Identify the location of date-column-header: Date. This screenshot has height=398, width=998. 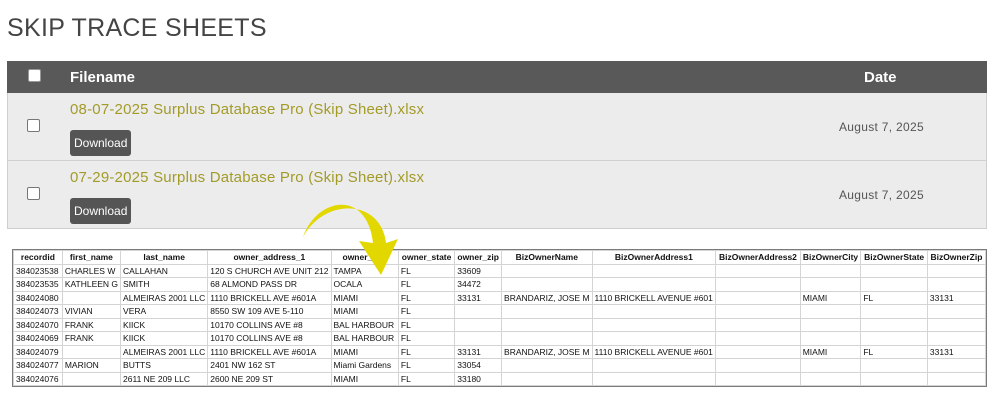
(880, 77).